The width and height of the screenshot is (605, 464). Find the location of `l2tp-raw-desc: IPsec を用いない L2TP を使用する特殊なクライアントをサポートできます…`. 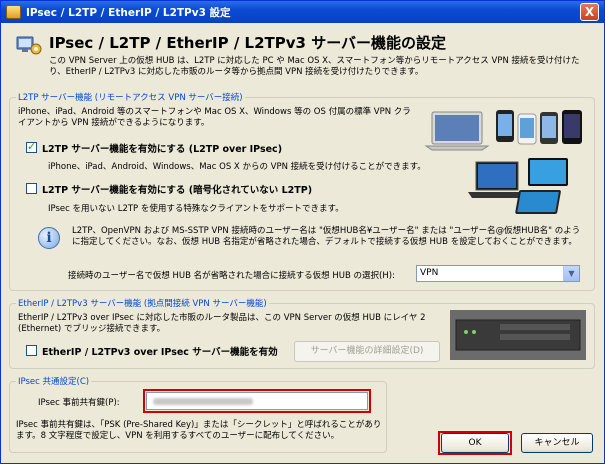

l2tp-raw-desc: IPsec を用いない L2TP を使用する特殊なクライアントをサポートできます… is located at coordinates (196, 209).